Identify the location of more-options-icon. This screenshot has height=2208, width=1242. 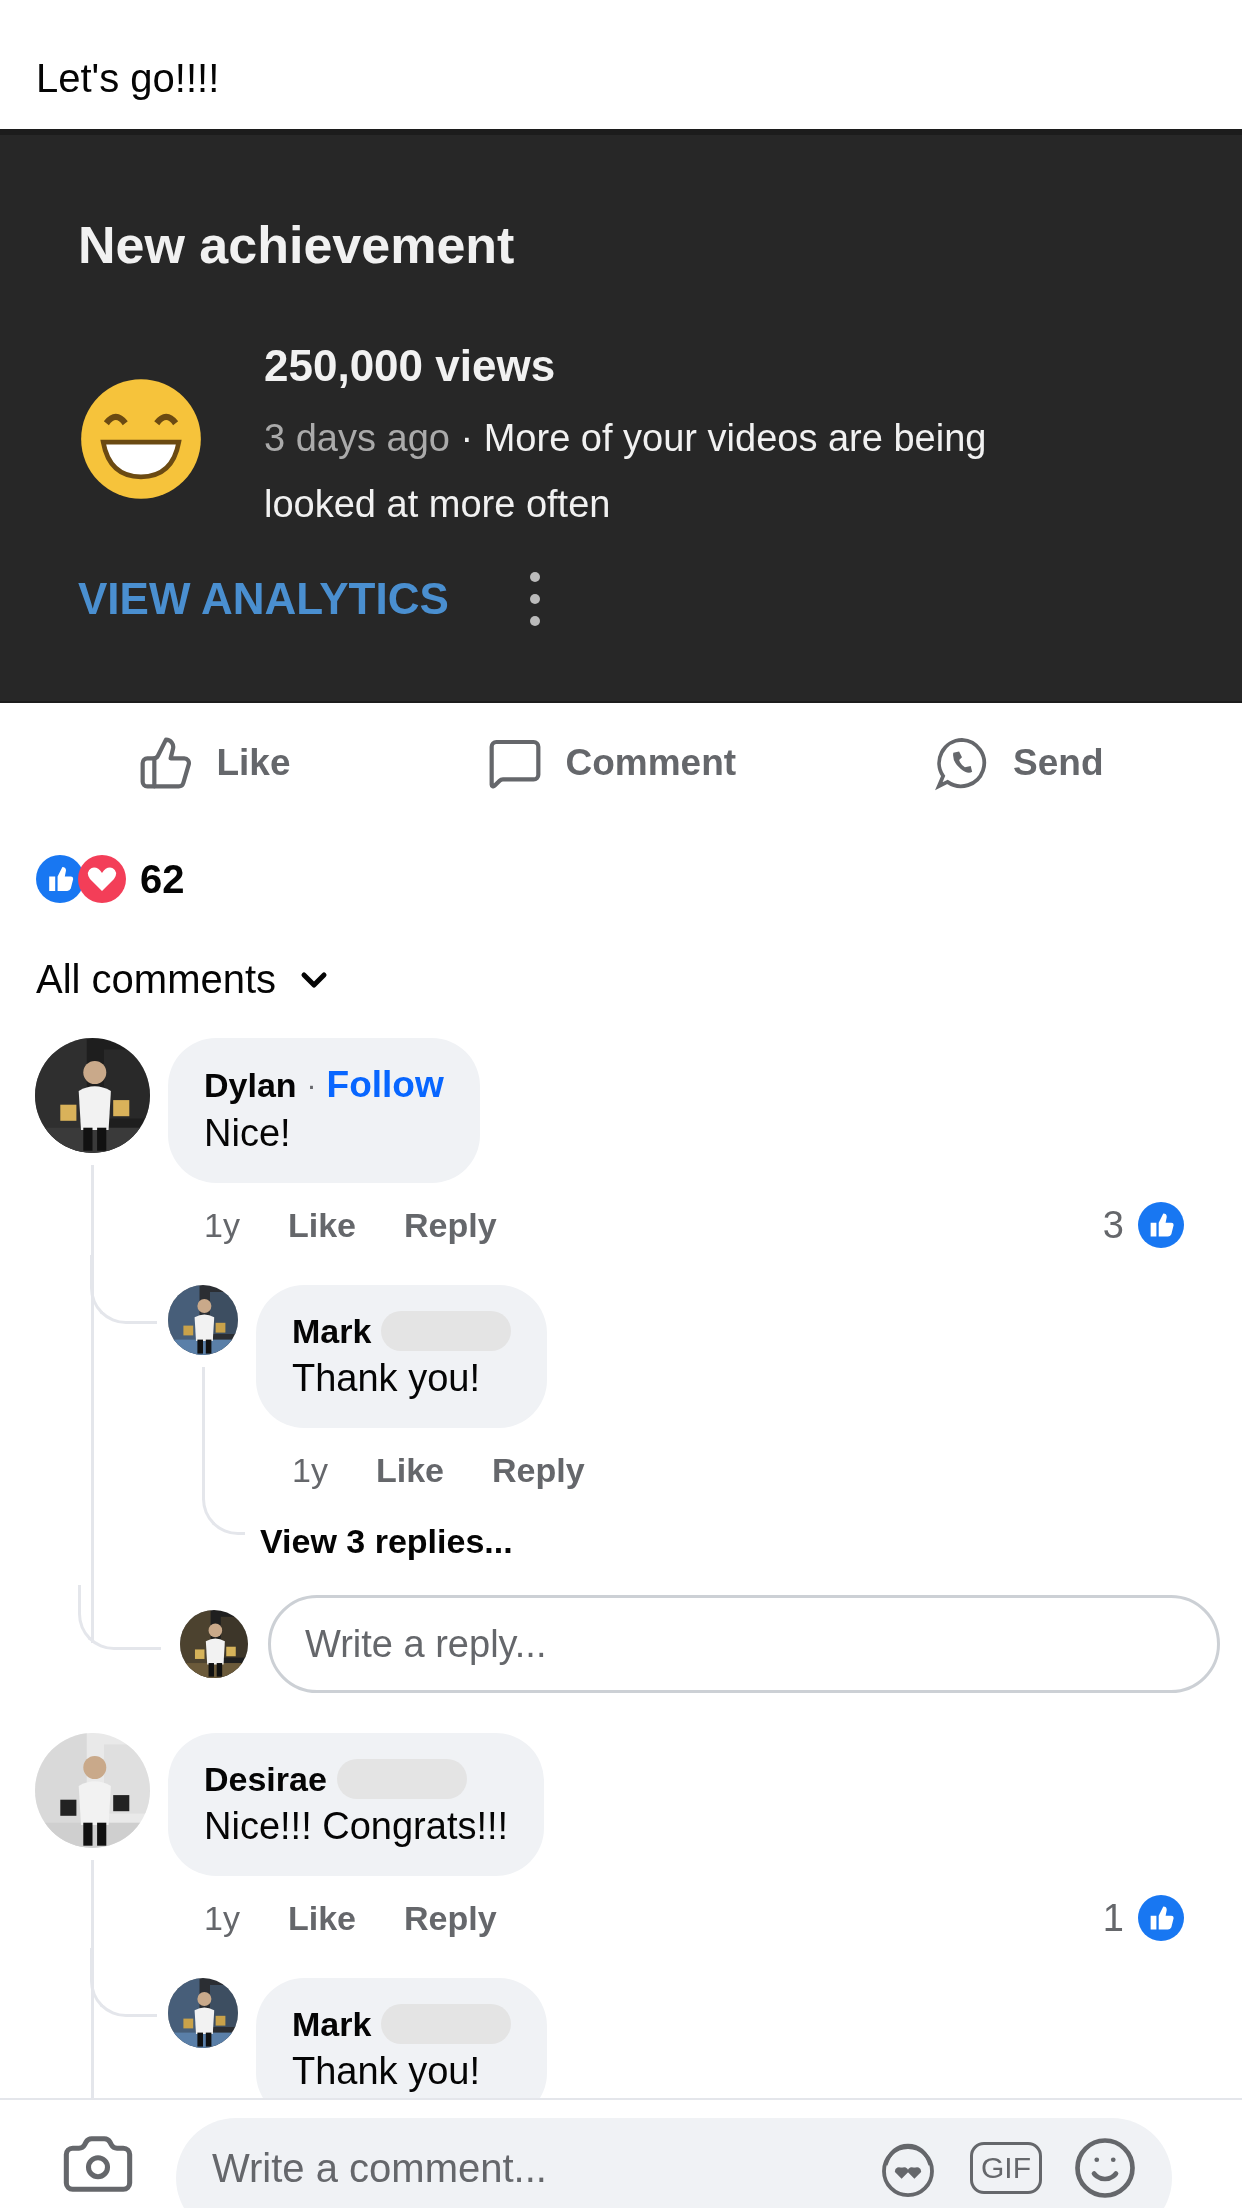
(534, 599).